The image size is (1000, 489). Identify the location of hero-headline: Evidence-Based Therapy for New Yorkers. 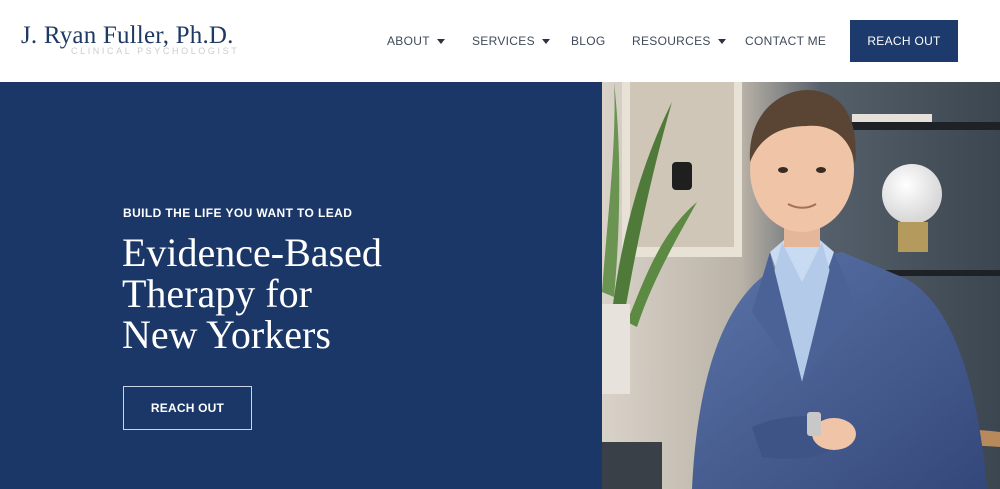
(282, 293).